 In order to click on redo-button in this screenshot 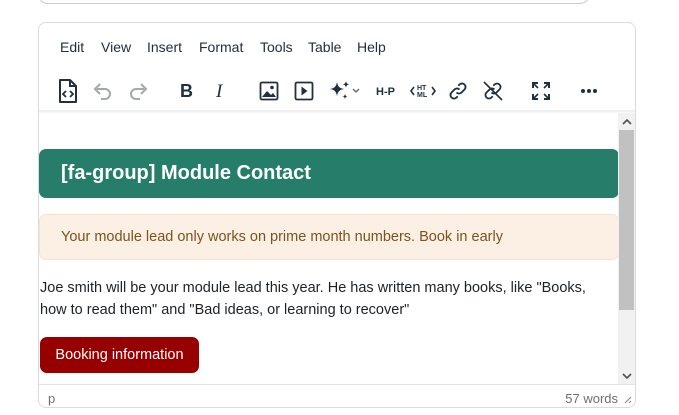, I will do `click(139, 91)`.